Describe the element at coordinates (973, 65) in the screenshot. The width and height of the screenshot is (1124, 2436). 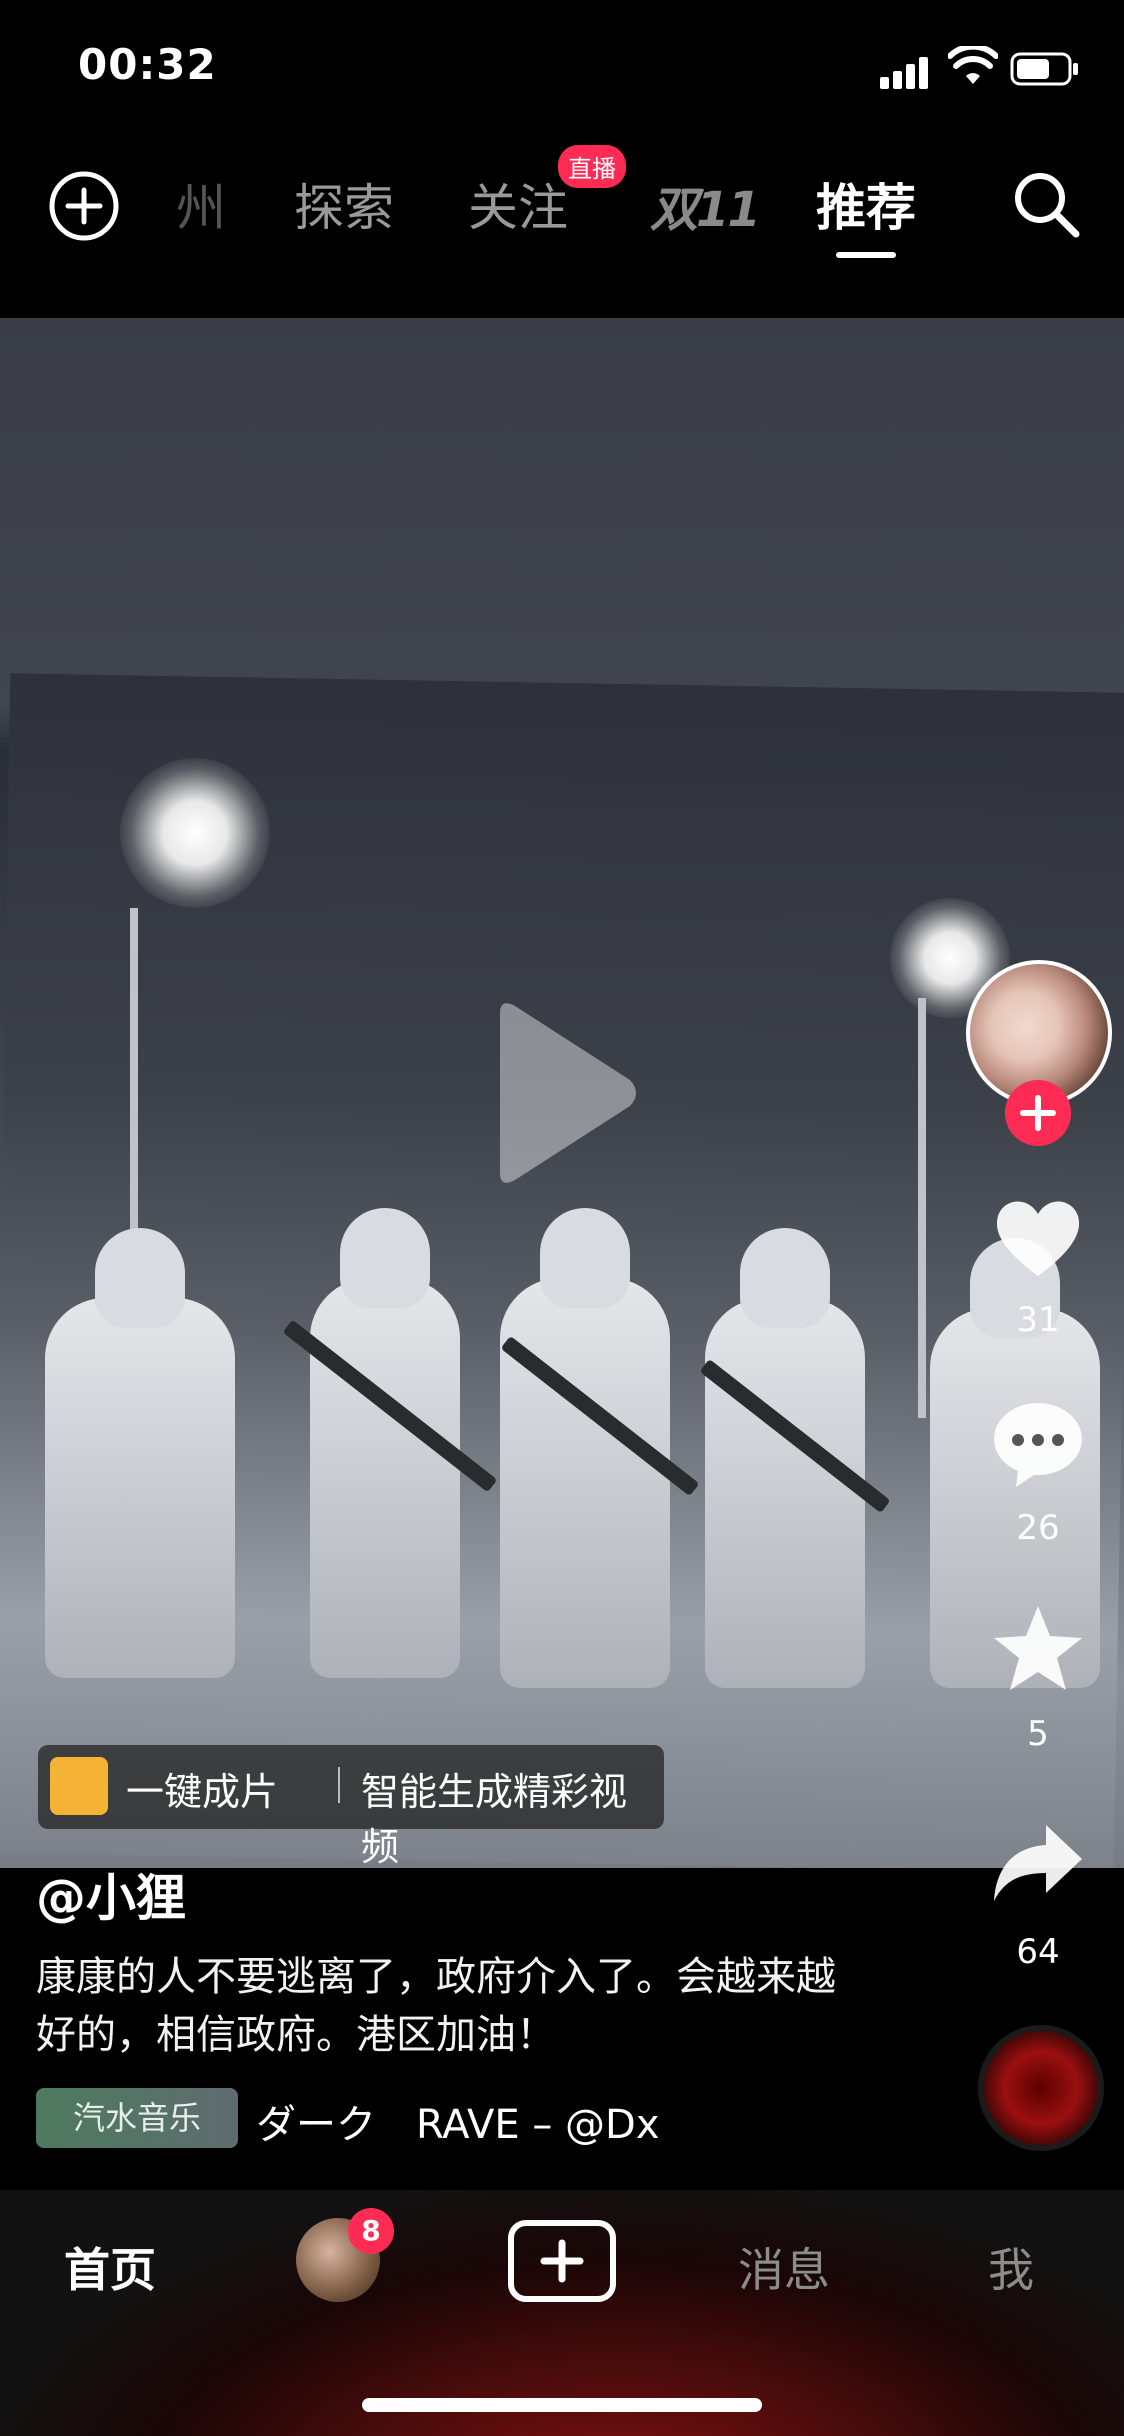
I see `wifi-icon` at that location.